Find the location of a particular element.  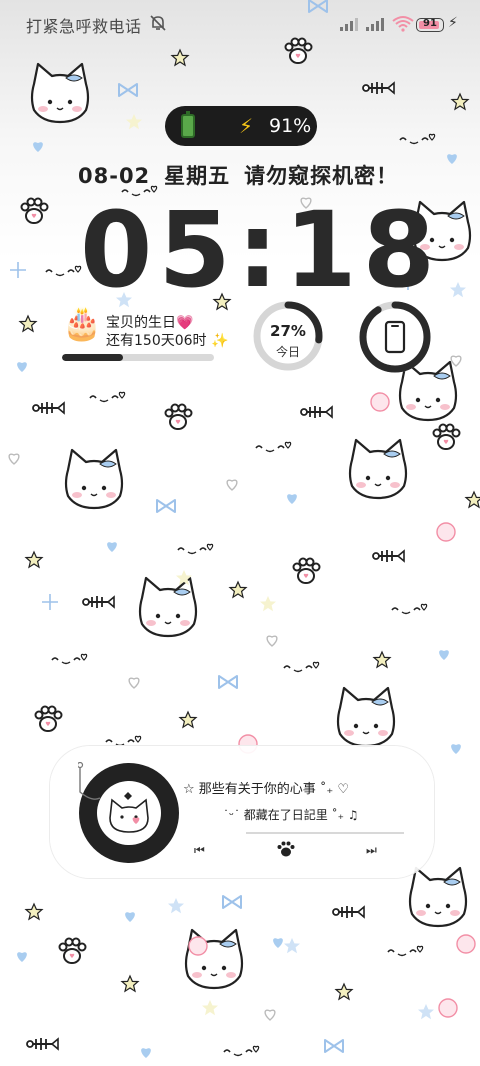

day-progress-percent: 27% is located at coordinates (288, 331).